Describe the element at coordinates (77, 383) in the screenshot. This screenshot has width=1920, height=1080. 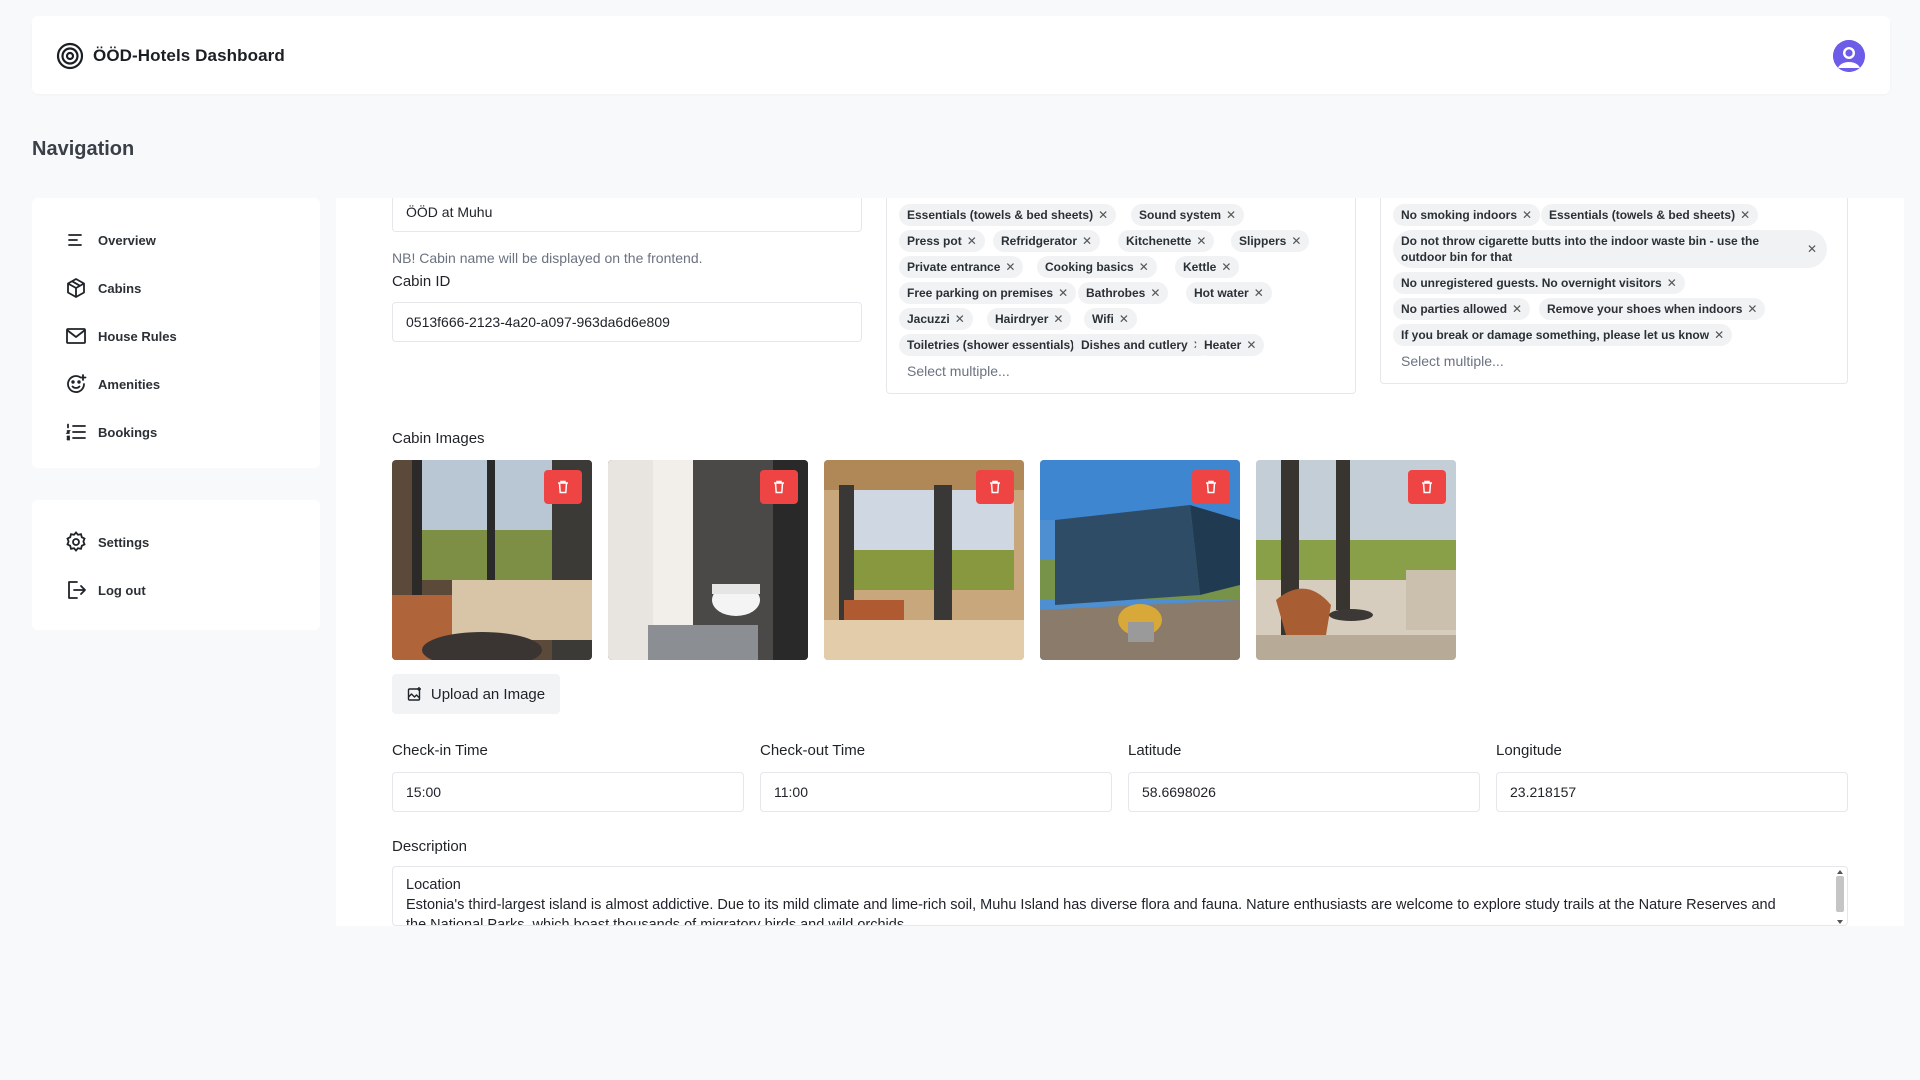
I see `smile-icon` at that location.